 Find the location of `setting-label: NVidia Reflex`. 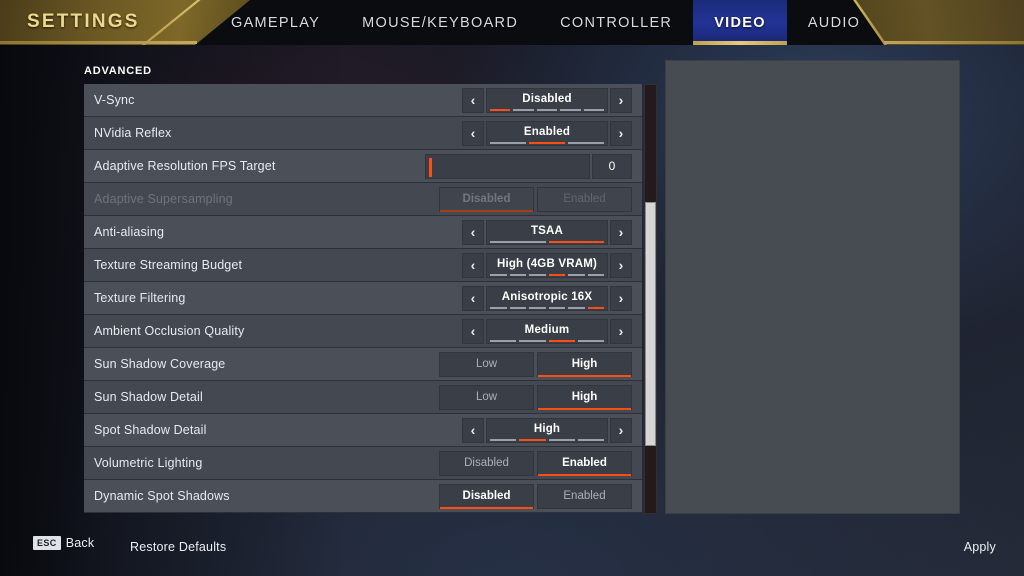

setting-label: NVidia Reflex is located at coordinates (133, 133).